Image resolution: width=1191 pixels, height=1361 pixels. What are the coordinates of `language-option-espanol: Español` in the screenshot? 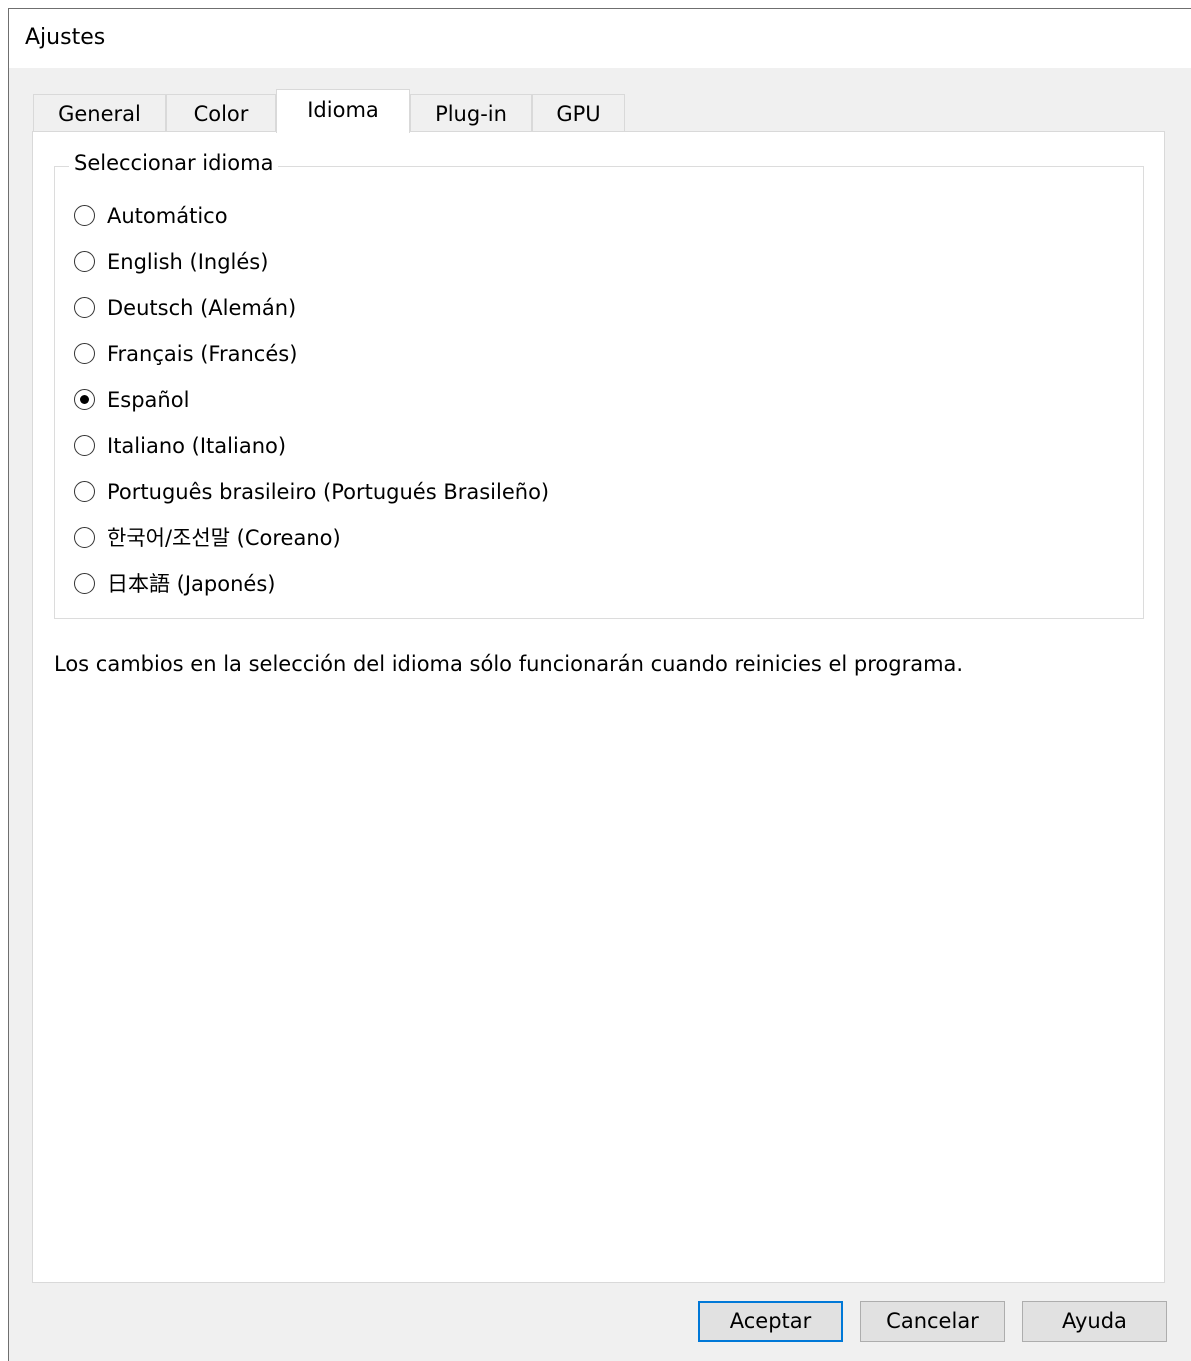 It's located at (311, 409).